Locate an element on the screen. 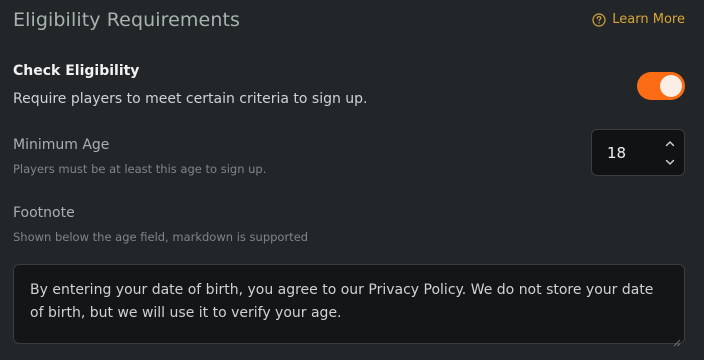 This screenshot has width=704, height=360. chevron-down-icon is located at coordinates (670, 162).